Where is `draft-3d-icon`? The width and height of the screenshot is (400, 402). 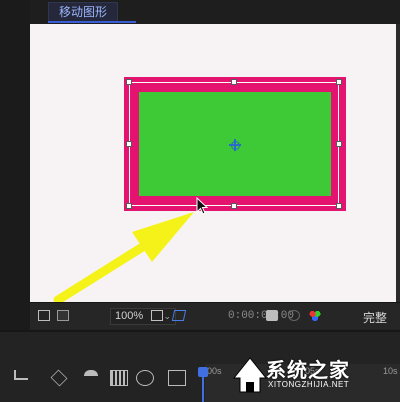
draft-3d-icon is located at coordinates (59, 378).